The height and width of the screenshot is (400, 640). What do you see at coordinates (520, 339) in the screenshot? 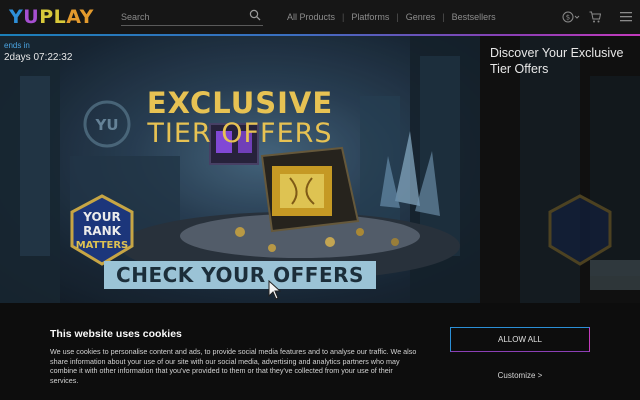
I see `allow-all-button: ALLOW ALL` at bounding box center [520, 339].